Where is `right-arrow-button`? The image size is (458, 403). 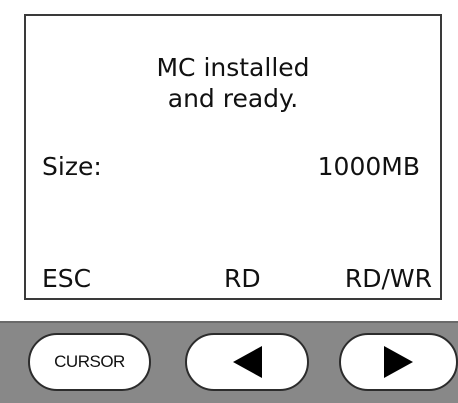 right-arrow-button is located at coordinates (398, 362).